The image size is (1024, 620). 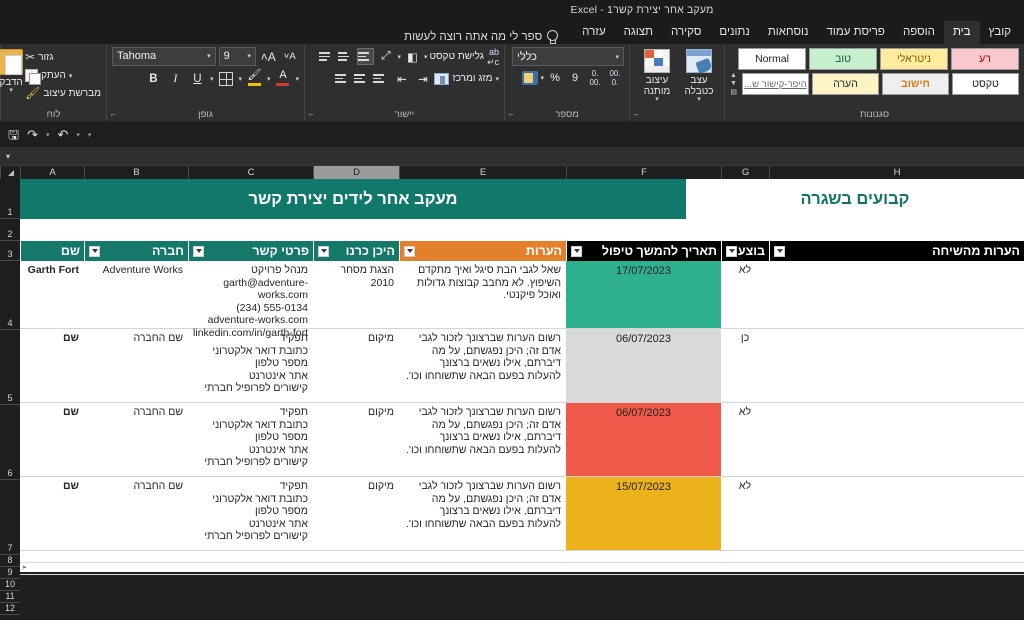 What do you see at coordinates (197, 78) in the screenshot?
I see `underline-button: U` at bounding box center [197, 78].